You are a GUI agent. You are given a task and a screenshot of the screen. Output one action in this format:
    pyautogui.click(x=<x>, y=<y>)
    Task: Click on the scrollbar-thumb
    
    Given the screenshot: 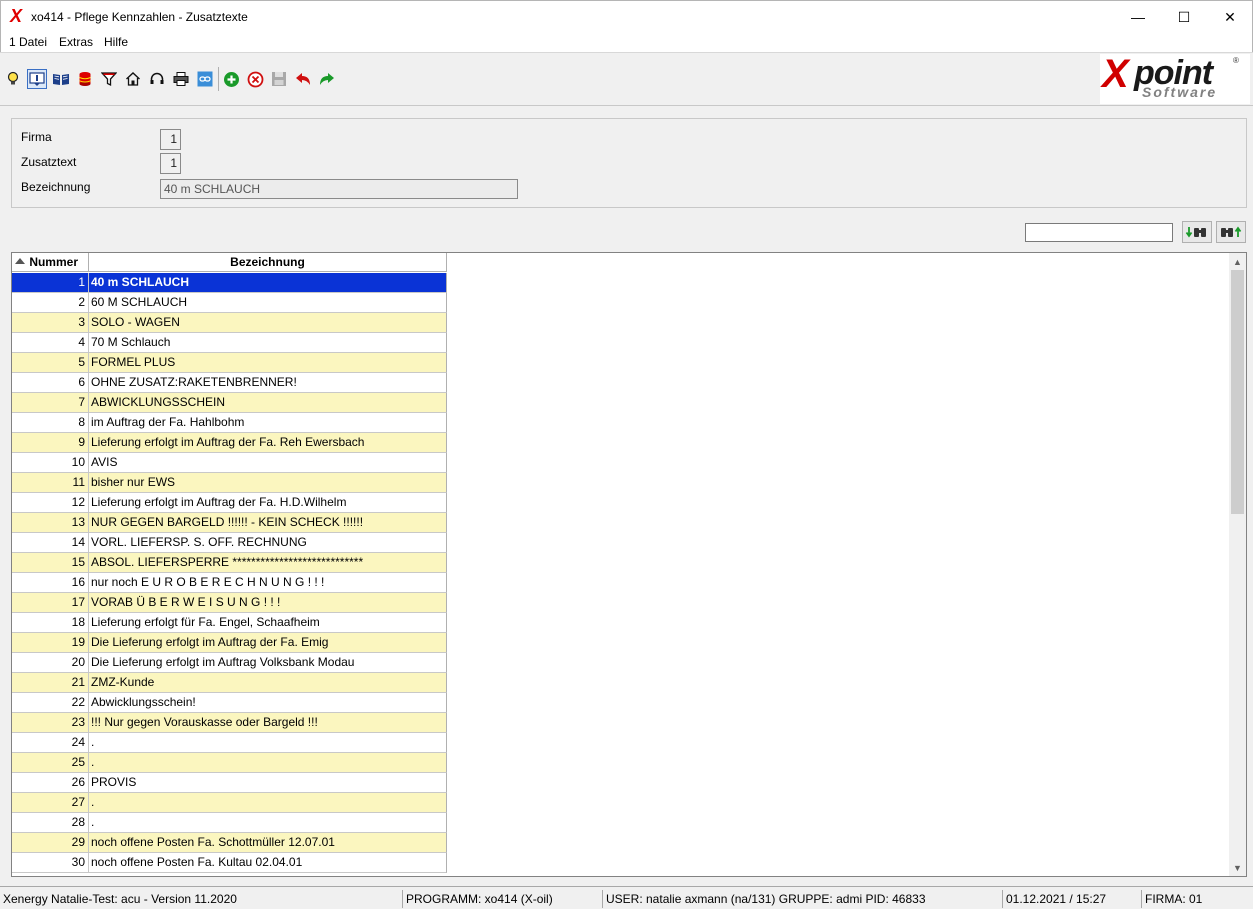 What is the action you would take?
    pyautogui.click(x=1237, y=392)
    